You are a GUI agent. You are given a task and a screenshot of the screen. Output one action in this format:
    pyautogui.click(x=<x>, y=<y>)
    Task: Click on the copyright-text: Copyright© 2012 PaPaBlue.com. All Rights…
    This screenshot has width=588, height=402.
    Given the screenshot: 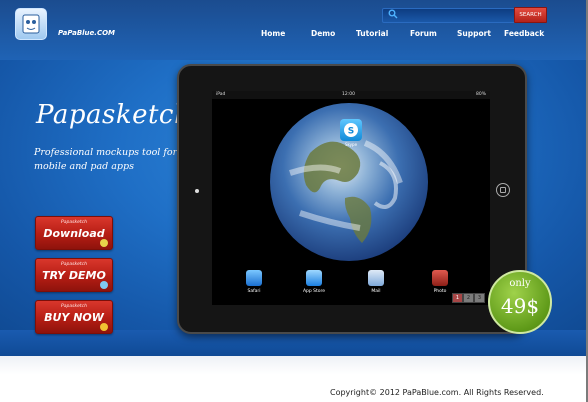 What is the action you would take?
    pyautogui.click(x=437, y=392)
    